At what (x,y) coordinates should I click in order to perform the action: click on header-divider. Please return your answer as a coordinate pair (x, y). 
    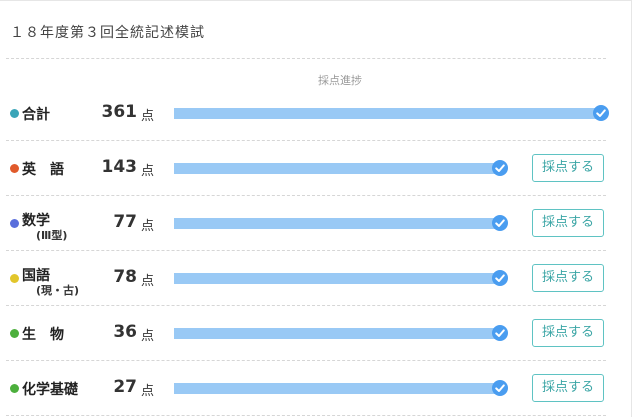
    Looking at the image, I should click on (306, 58).